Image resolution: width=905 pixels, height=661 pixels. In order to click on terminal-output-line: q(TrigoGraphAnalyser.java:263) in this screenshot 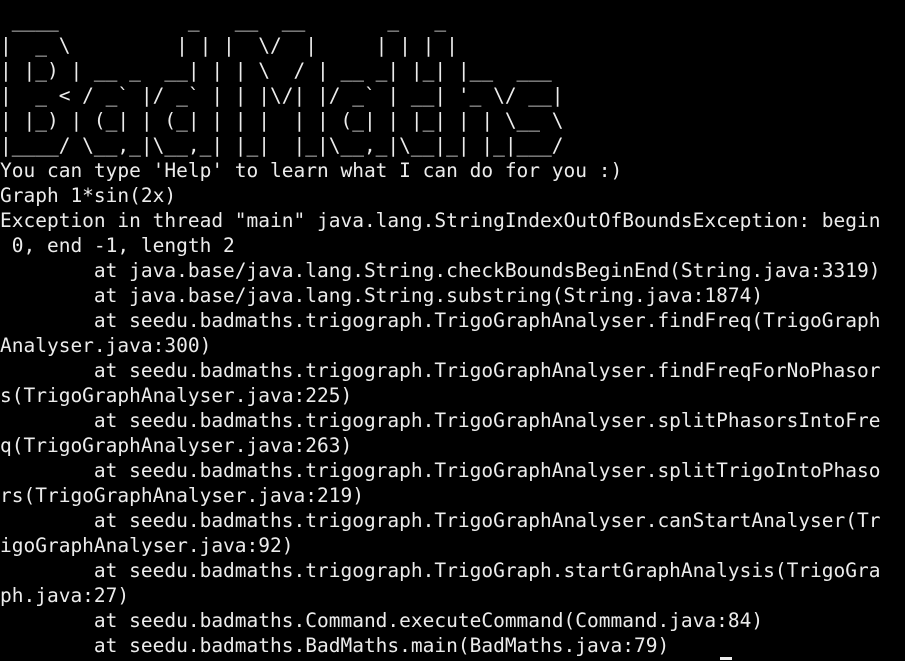, I will do `click(176, 445)`.